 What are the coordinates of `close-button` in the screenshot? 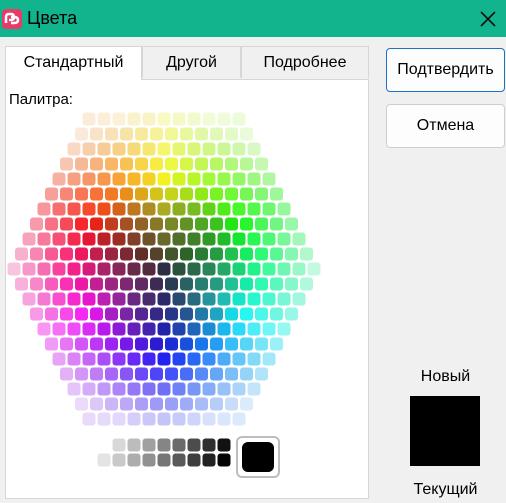 It's located at (488, 19).